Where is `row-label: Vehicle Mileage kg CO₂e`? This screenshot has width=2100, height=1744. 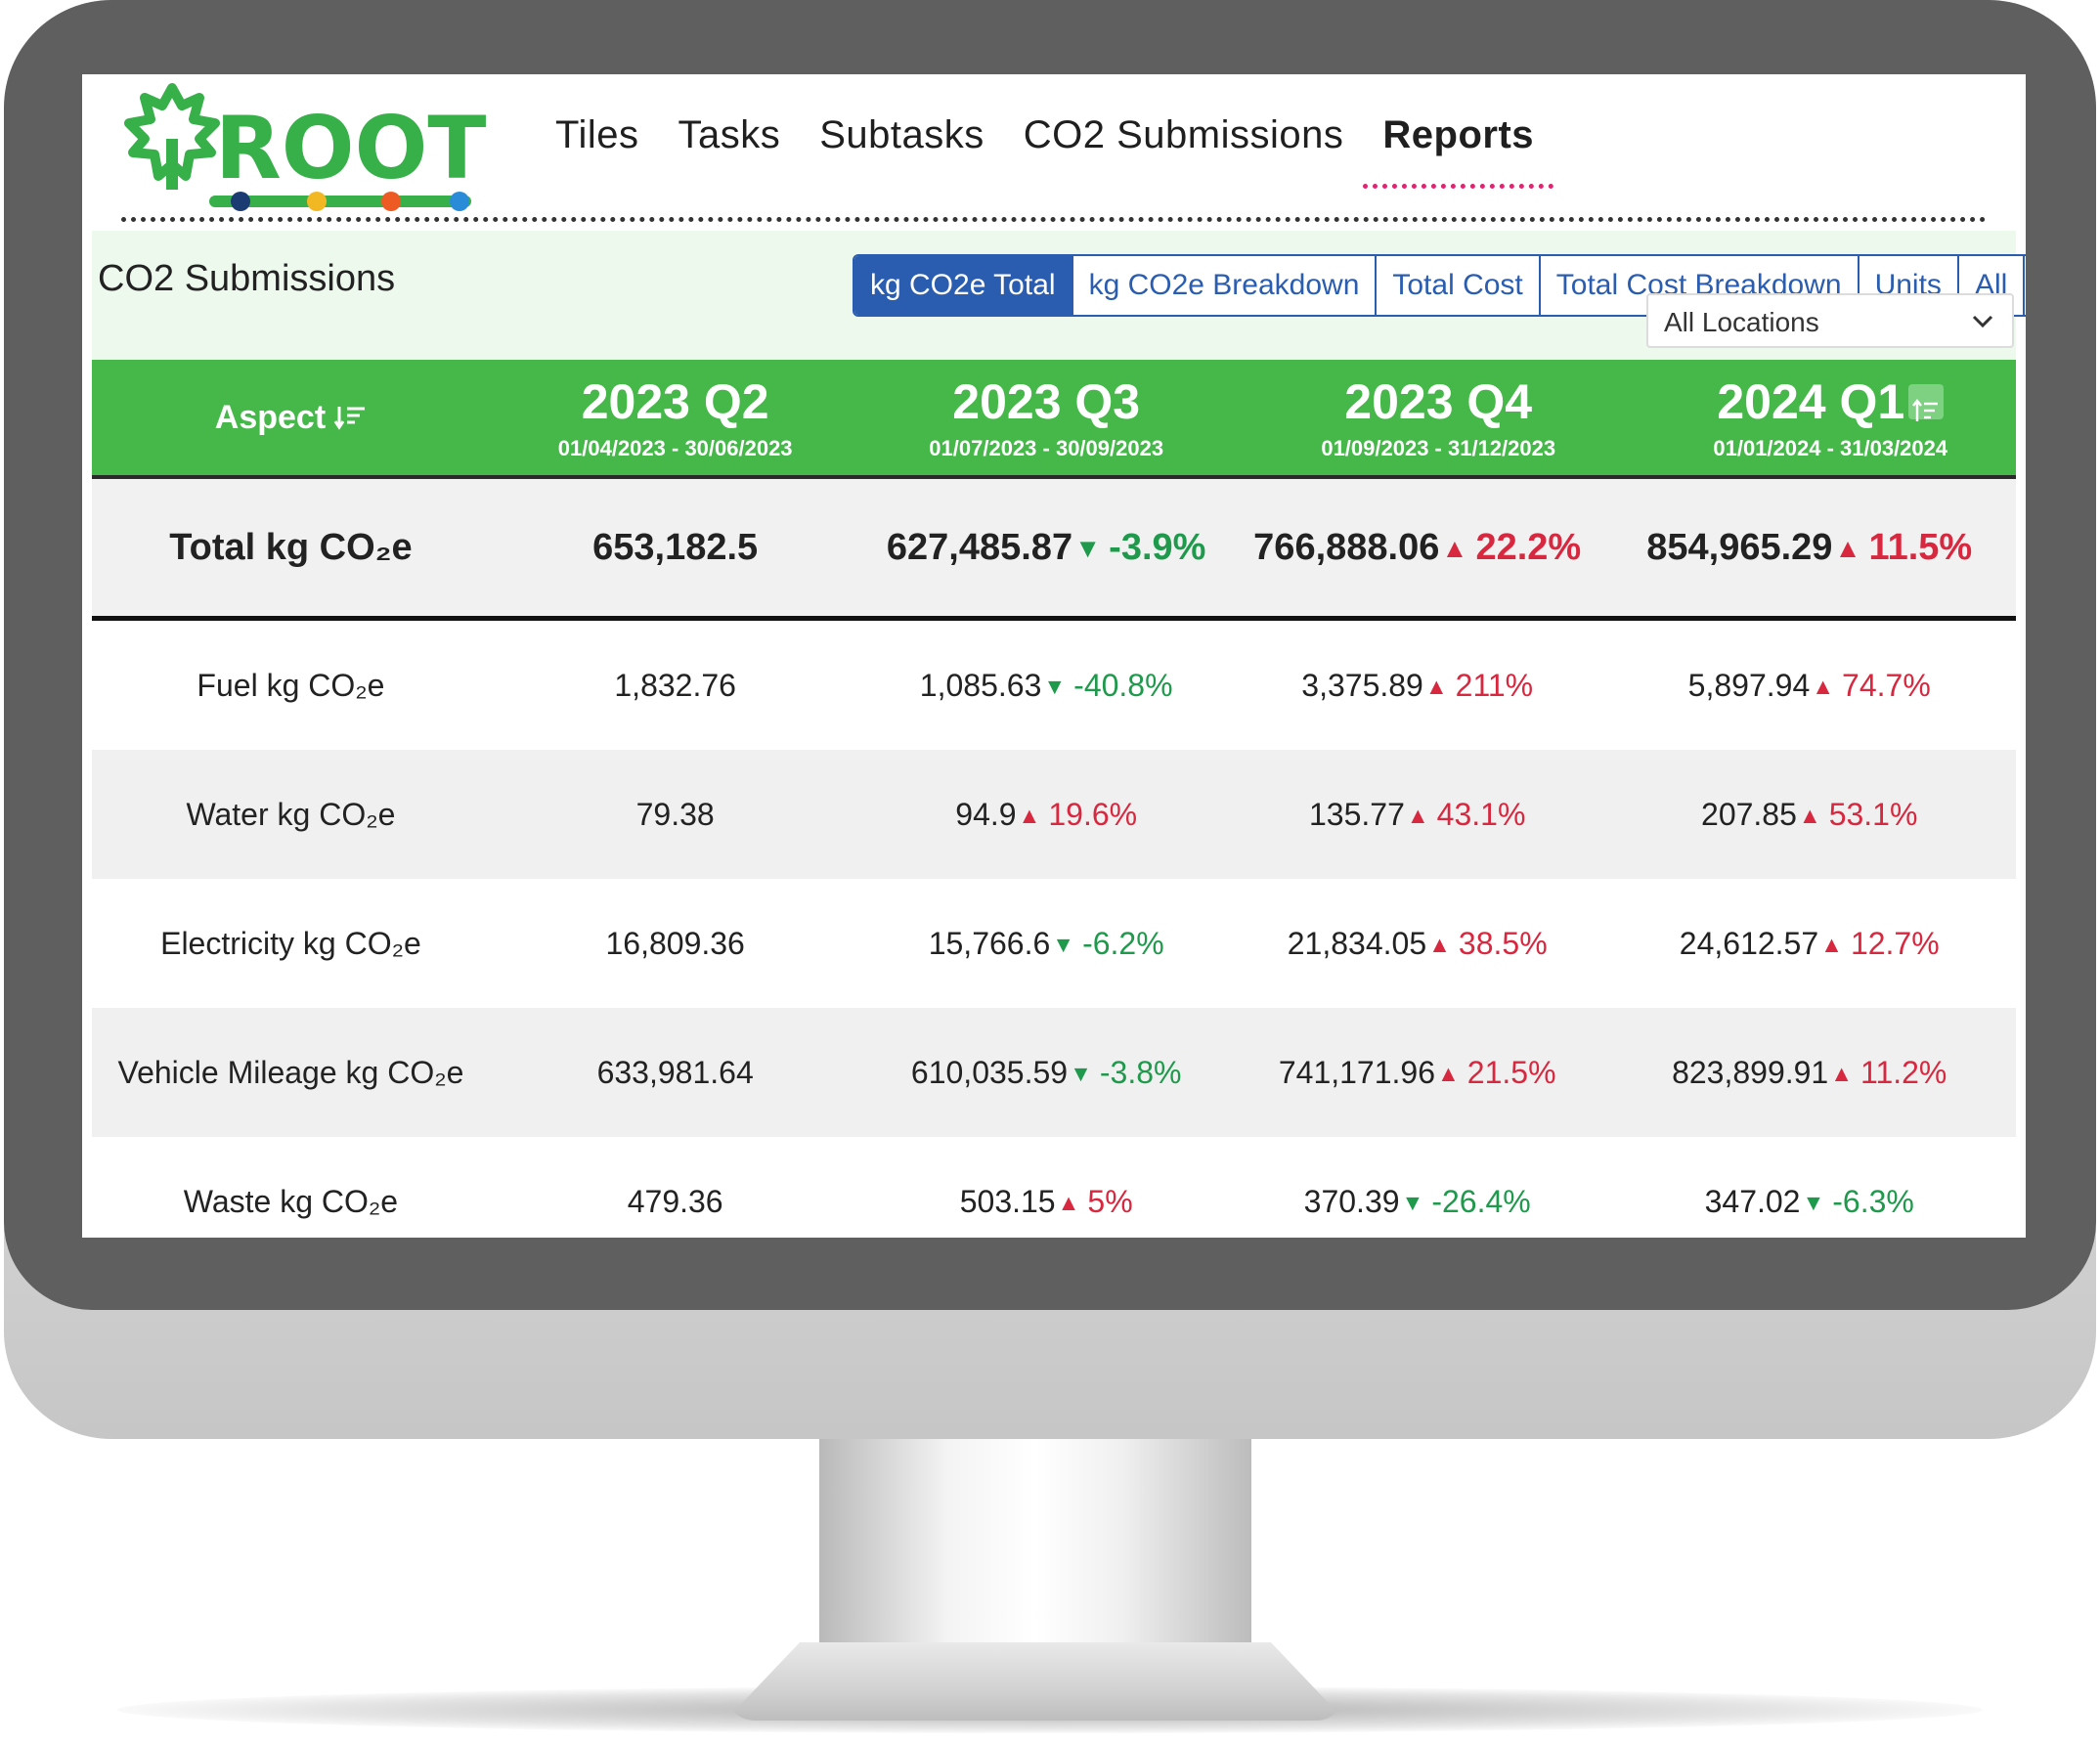
row-label: Vehicle Mileage kg CO₂e is located at coordinates (291, 1072).